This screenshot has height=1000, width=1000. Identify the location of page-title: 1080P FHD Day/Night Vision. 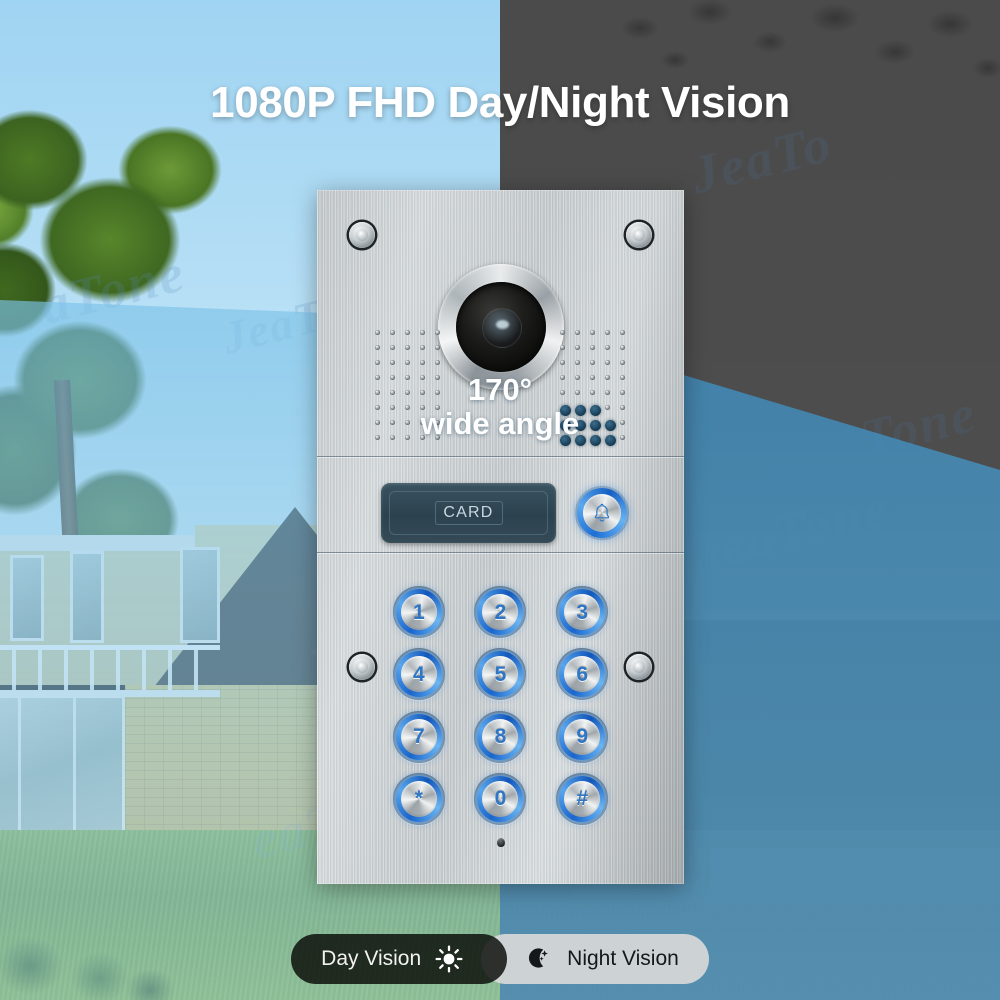
(500, 102).